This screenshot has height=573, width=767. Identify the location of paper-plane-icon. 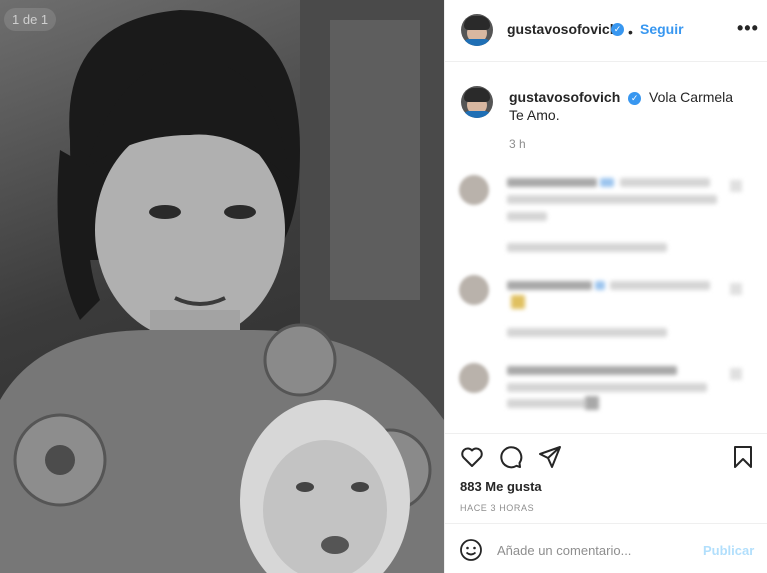
(550, 459).